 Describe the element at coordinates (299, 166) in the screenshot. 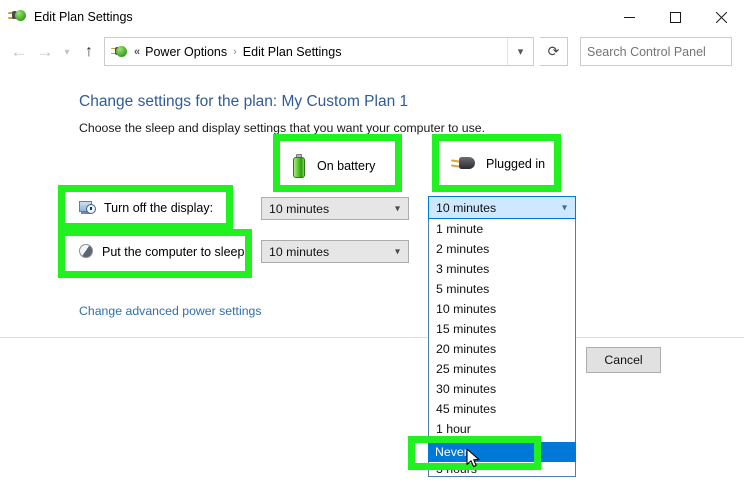

I see `battery-icon` at that location.